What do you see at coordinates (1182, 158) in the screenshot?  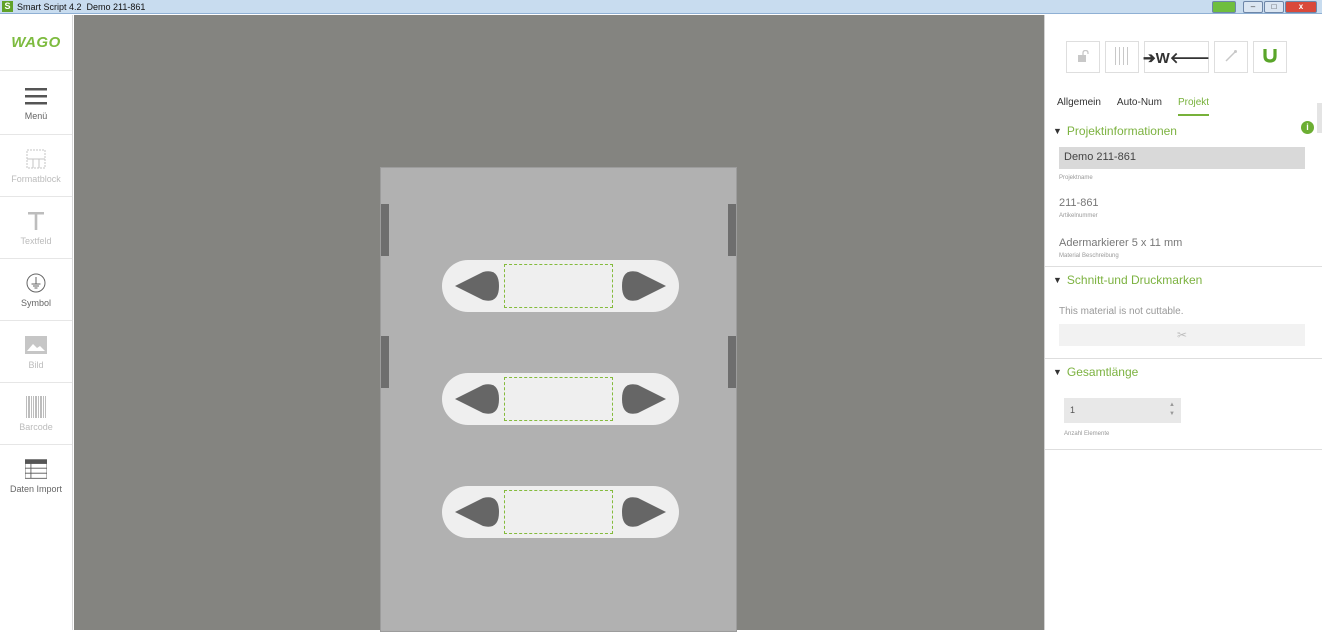 I see `project-name-field: Demo 211-861` at bounding box center [1182, 158].